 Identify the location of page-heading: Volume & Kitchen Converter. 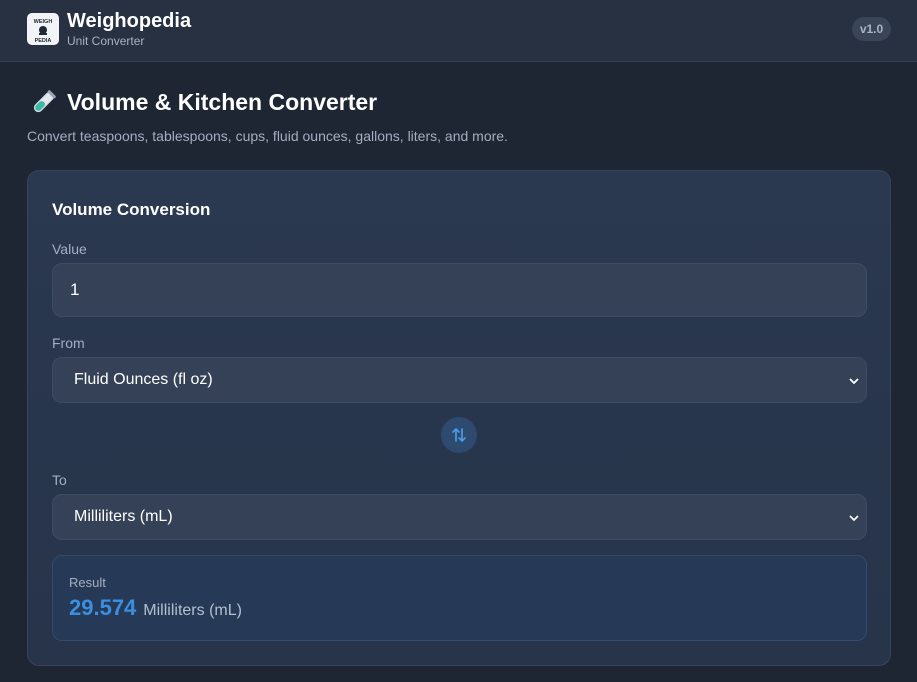
(203, 102).